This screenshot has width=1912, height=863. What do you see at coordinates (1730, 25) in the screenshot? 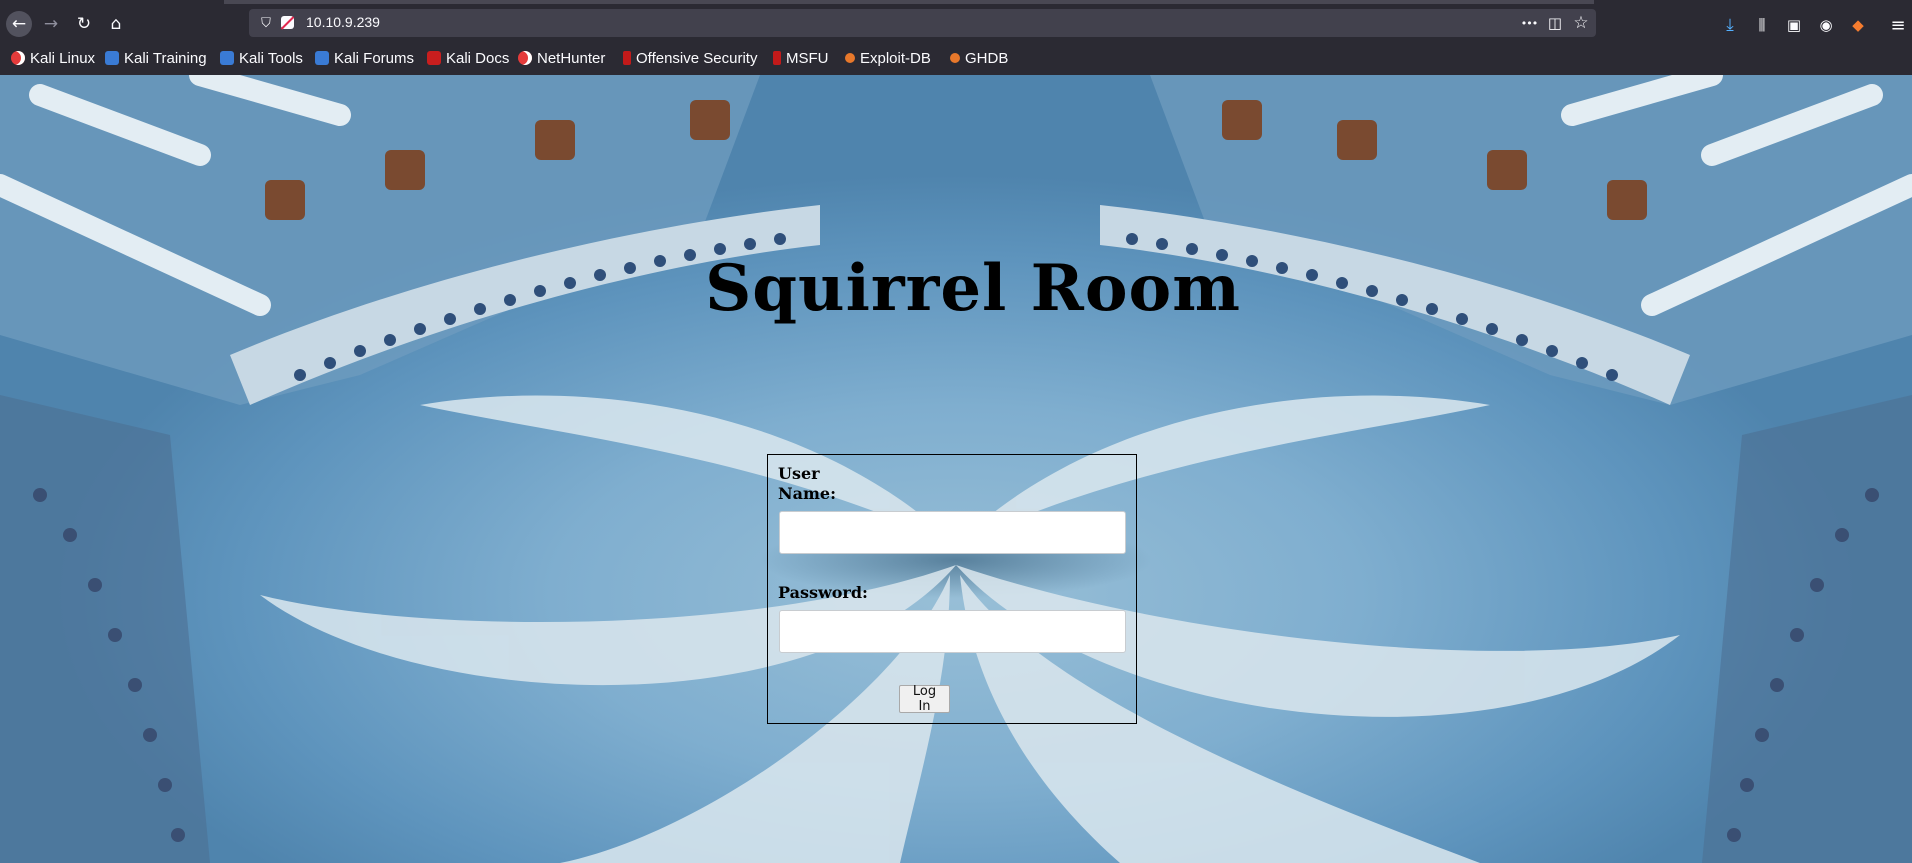
I see `download-arrow-icon: ⤓` at bounding box center [1730, 25].